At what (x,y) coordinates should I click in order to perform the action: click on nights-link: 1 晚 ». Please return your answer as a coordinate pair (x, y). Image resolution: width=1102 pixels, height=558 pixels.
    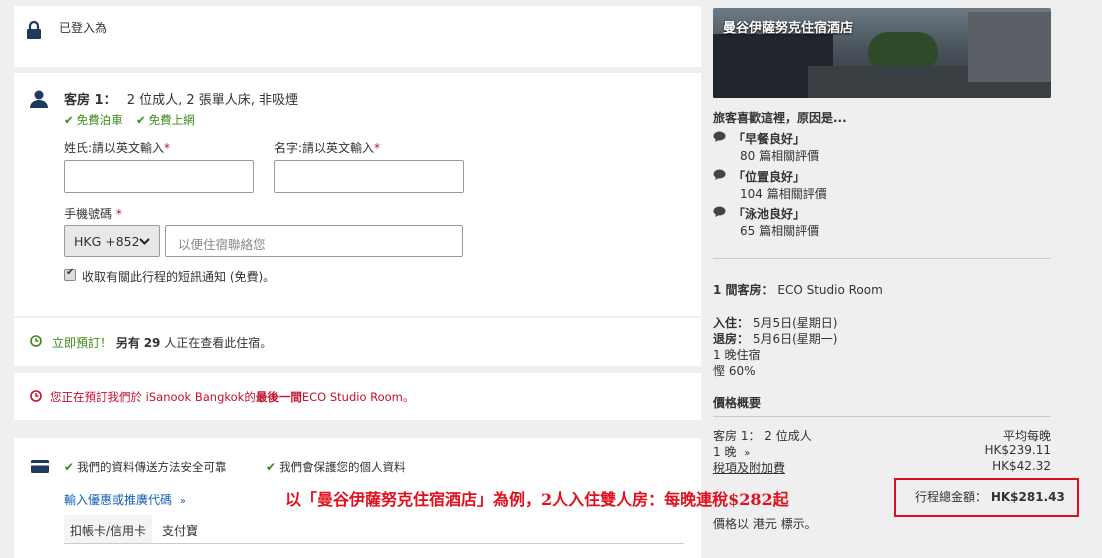
    Looking at the image, I should click on (731, 451).